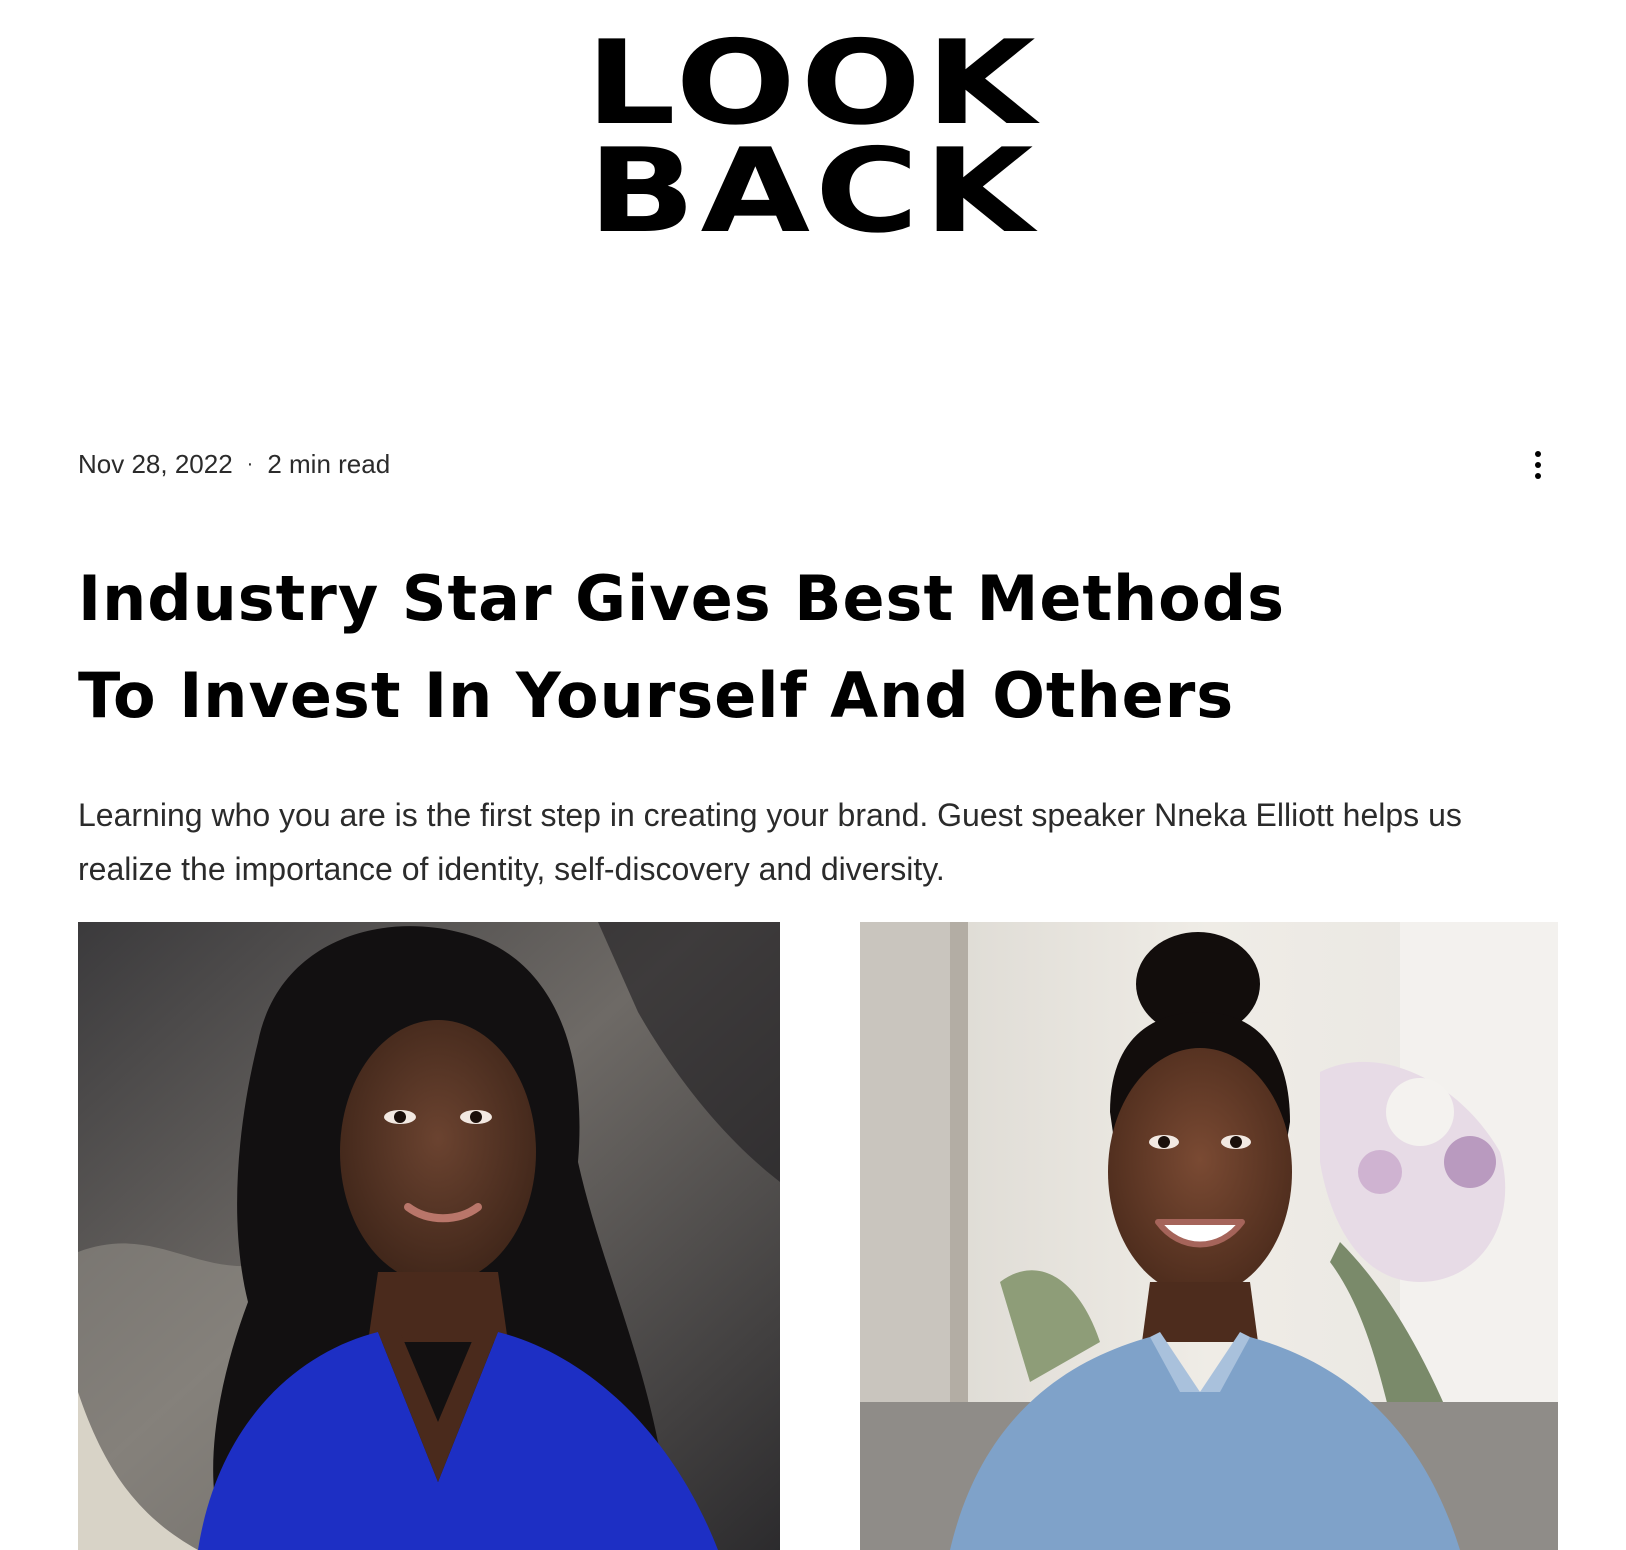 This screenshot has width=1626, height=1550. I want to click on read-time: 2 min read, so click(329, 463).